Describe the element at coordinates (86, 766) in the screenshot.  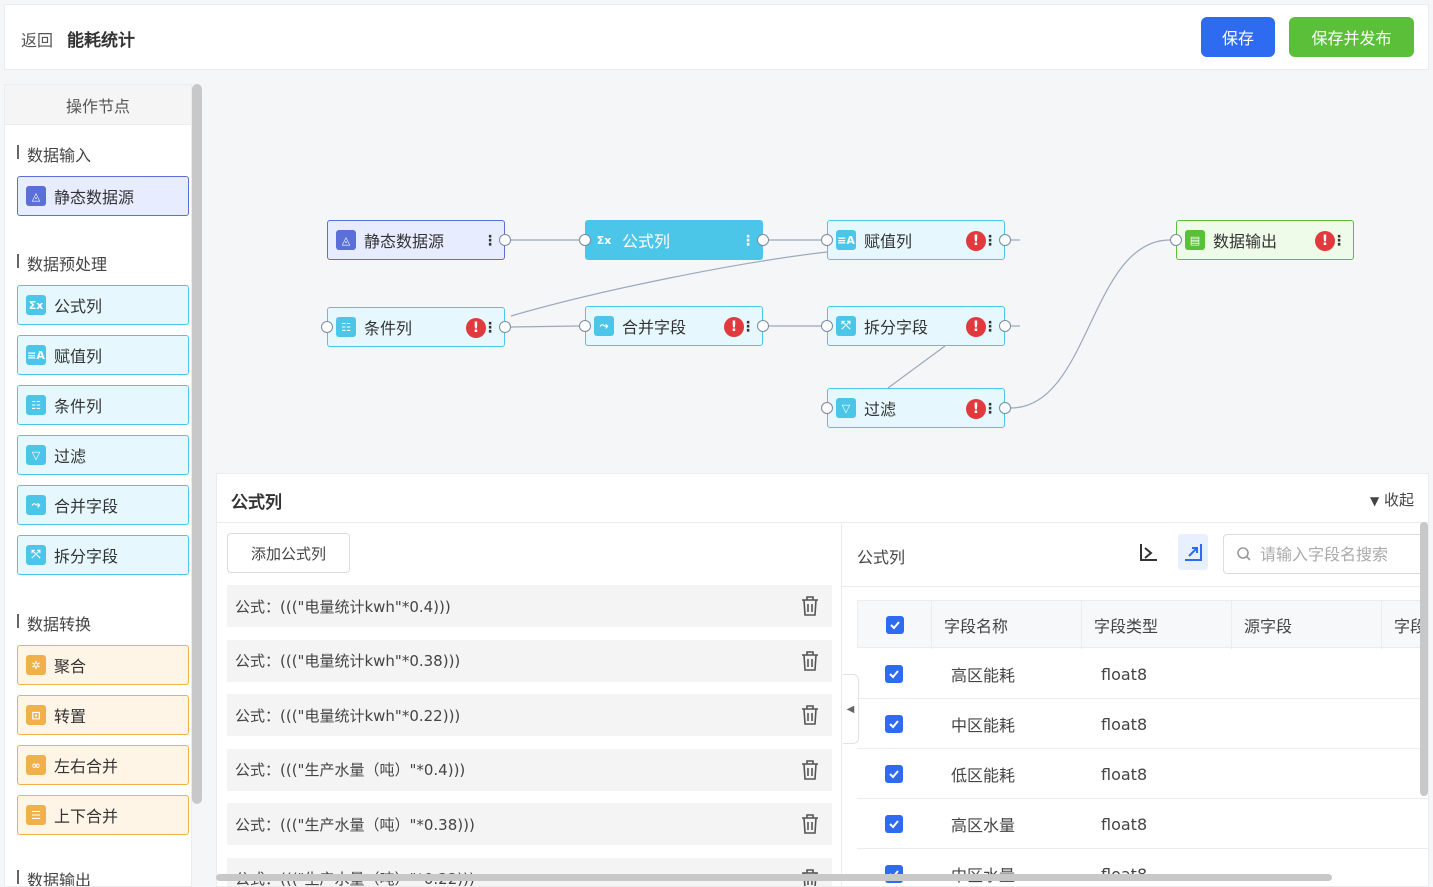
I see `sidebar-item-label: 左右合并` at that location.